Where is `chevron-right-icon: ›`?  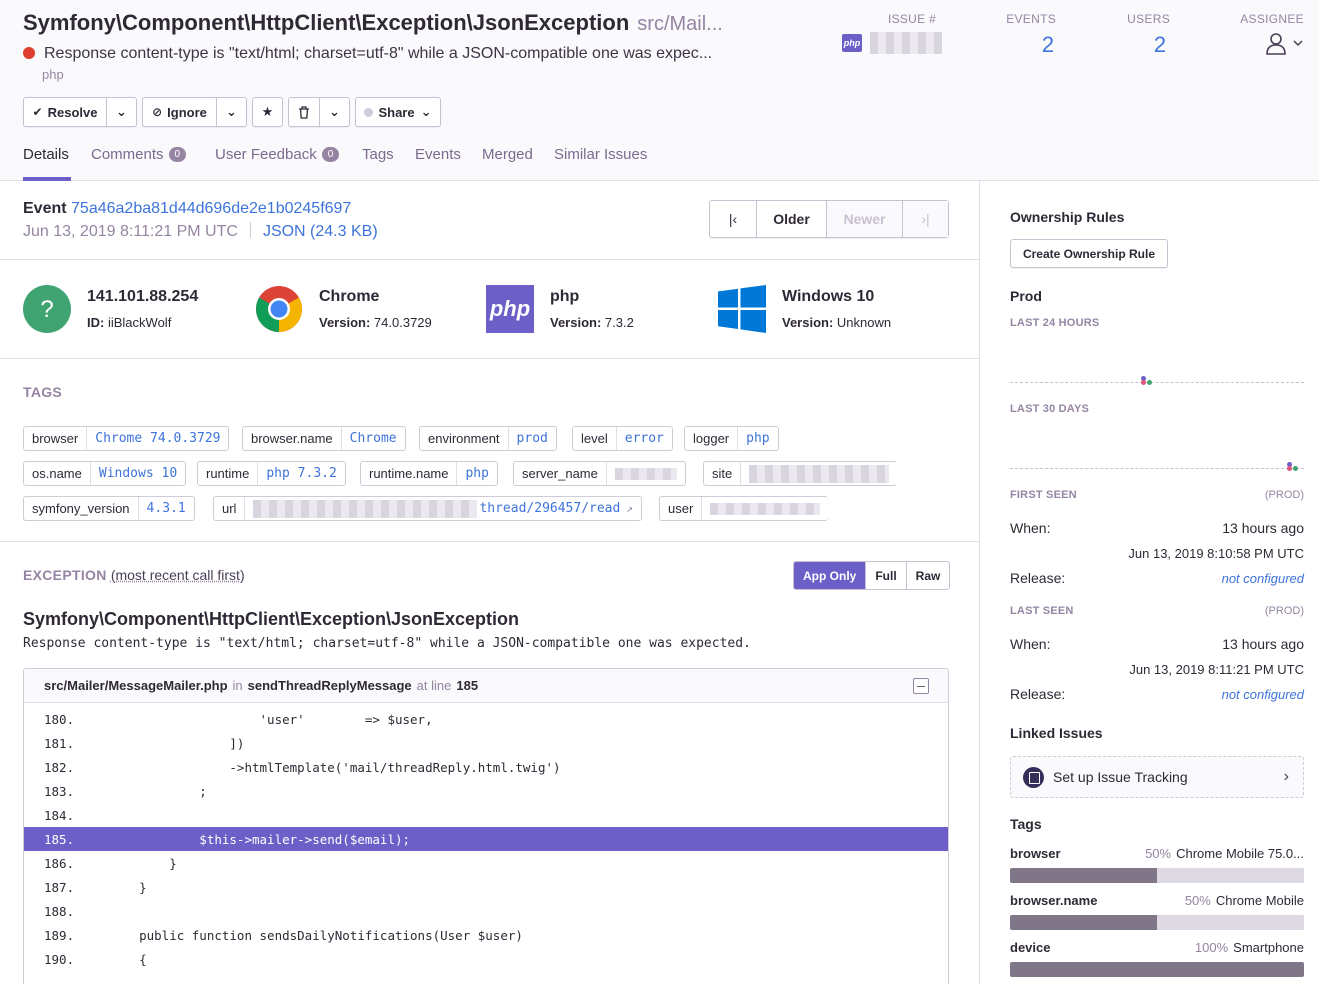
chevron-right-icon: › is located at coordinates (1286, 776).